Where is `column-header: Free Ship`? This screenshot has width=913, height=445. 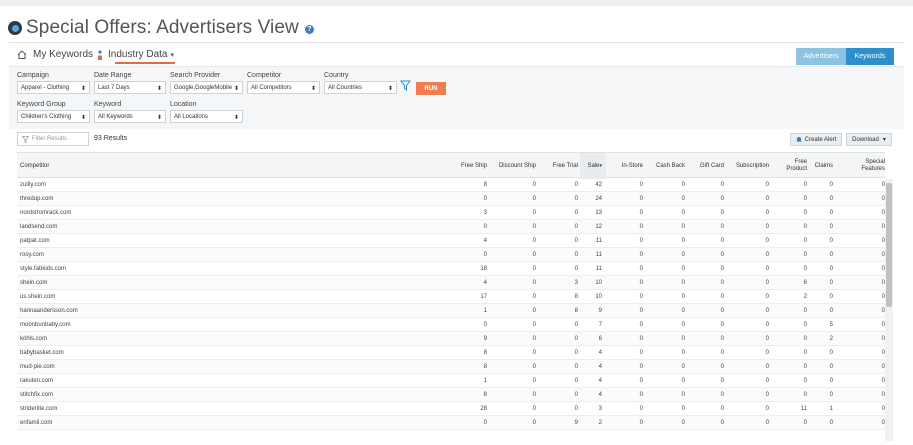
column-header: Free Ship is located at coordinates (467, 166).